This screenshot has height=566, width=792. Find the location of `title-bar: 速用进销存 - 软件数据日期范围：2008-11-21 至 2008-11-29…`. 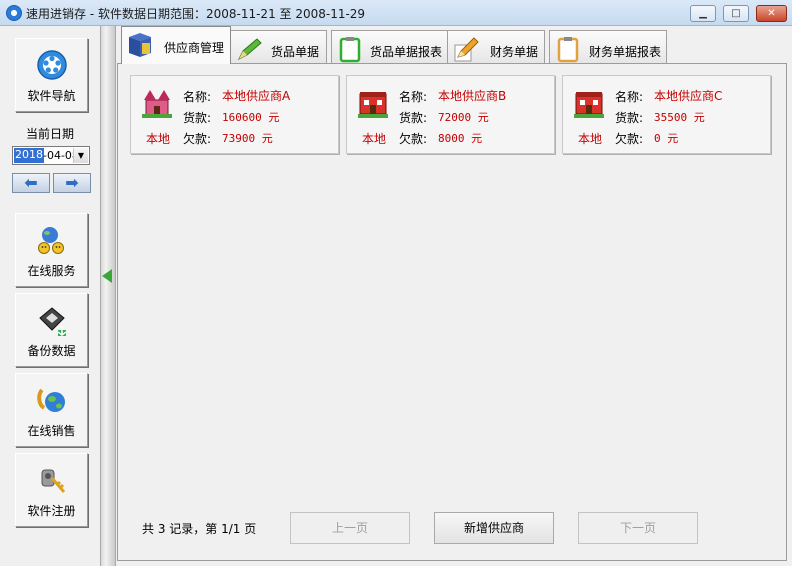

title-bar: 速用进销存 - 软件数据日期范围：2008-11-21 至 2008-11-29… is located at coordinates (396, 13).